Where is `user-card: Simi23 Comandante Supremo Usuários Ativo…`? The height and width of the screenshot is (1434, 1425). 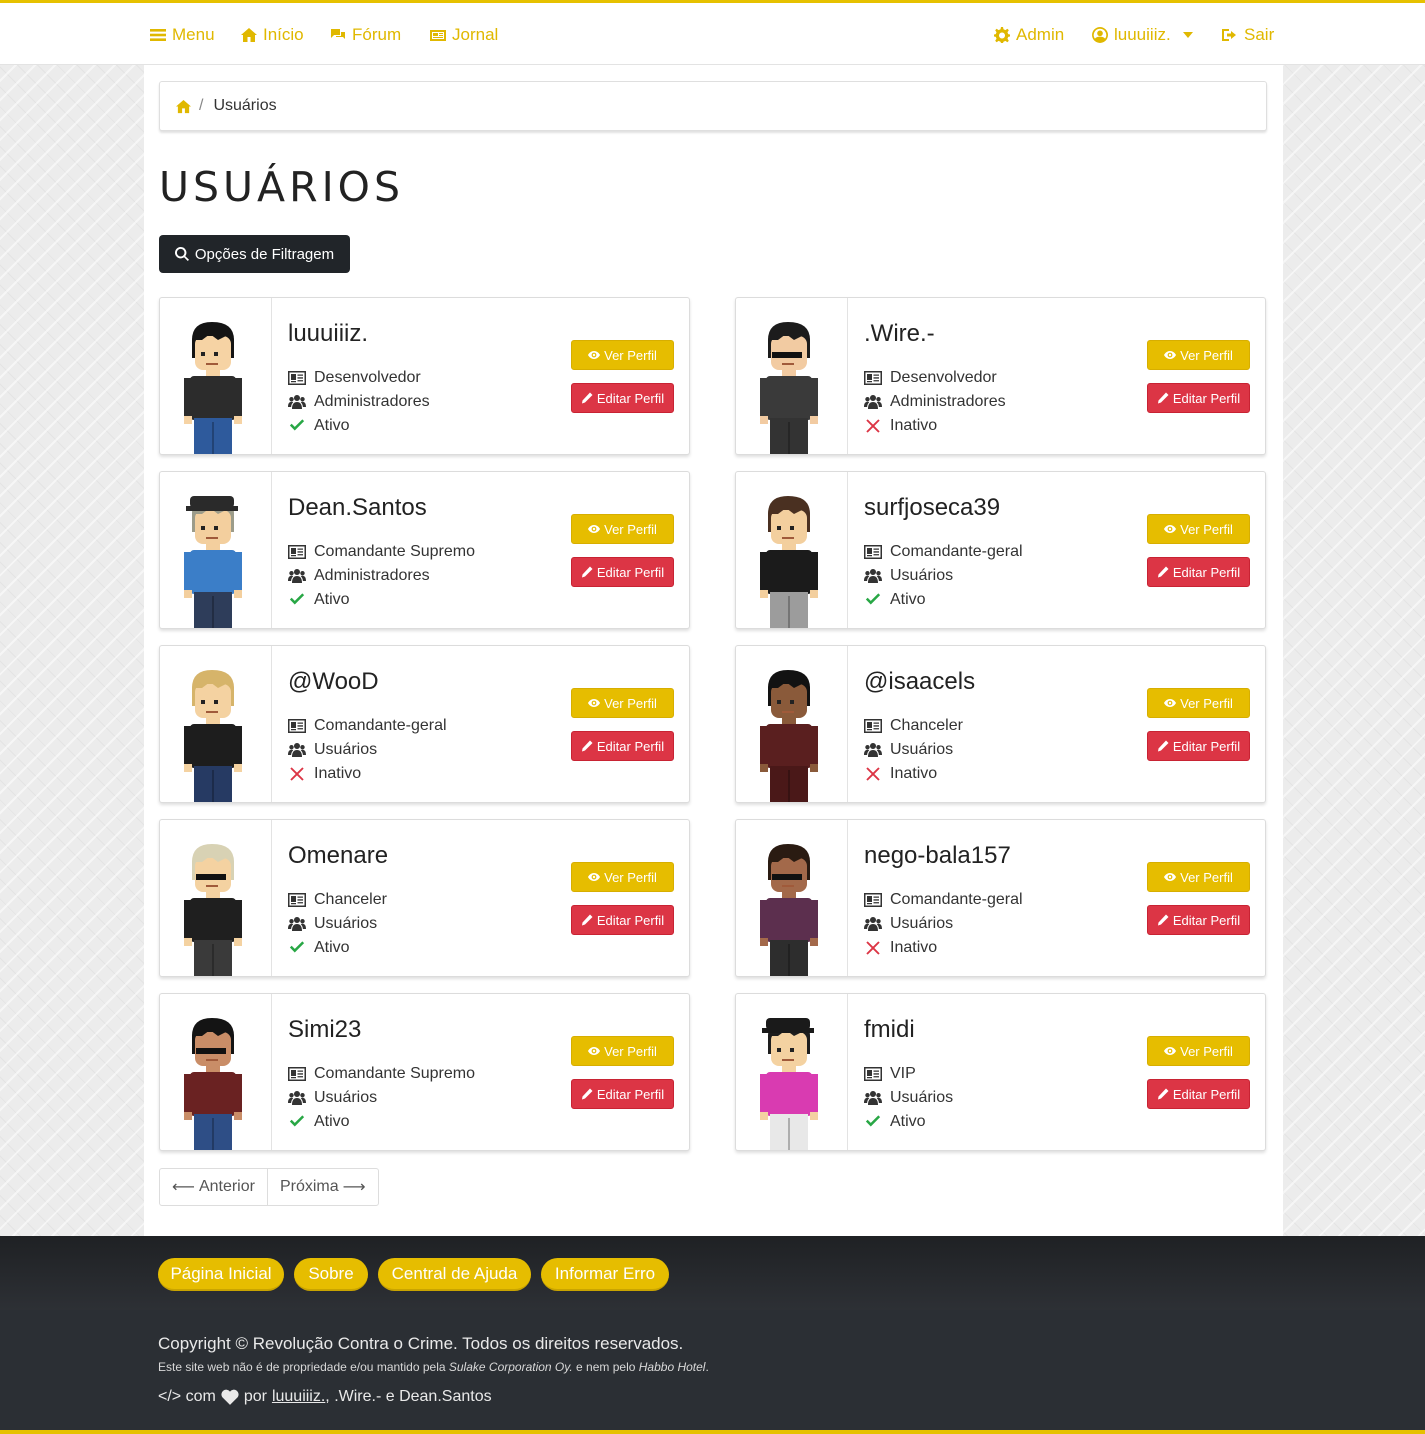
user-card: Simi23 Comandante Supremo Usuários Ativo… is located at coordinates (424, 1072).